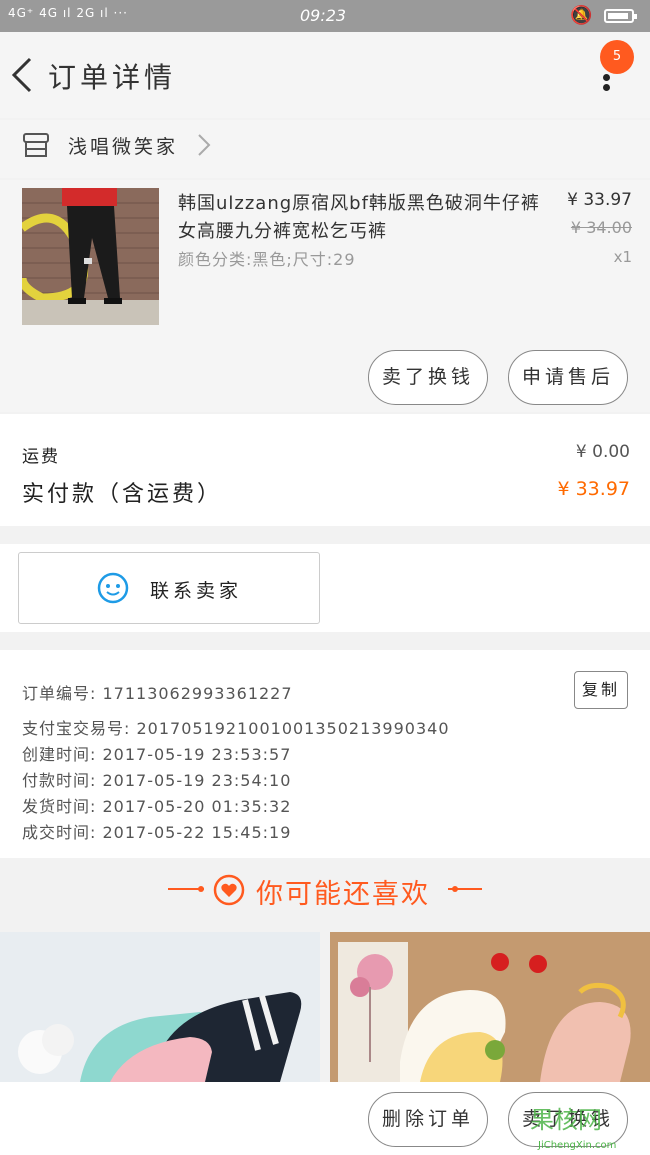  What do you see at coordinates (123, 145) in the screenshot?
I see `shop-name: 浅唱微笑家` at bounding box center [123, 145].